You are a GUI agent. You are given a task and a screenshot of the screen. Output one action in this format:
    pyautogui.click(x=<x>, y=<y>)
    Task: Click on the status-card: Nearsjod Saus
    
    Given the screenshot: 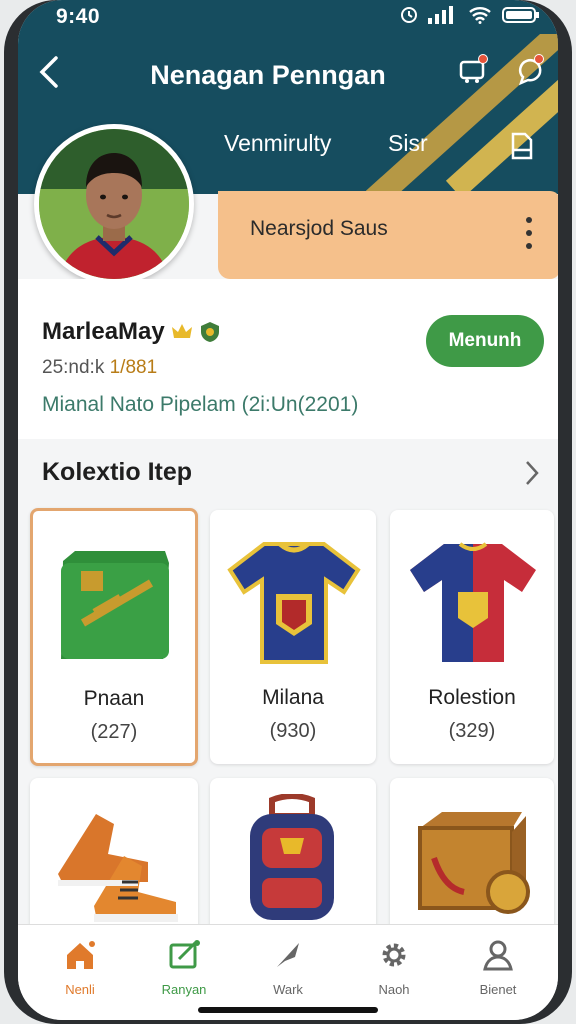 What is the action you would take?
    pyautogui.click(x=388, y=235)
    